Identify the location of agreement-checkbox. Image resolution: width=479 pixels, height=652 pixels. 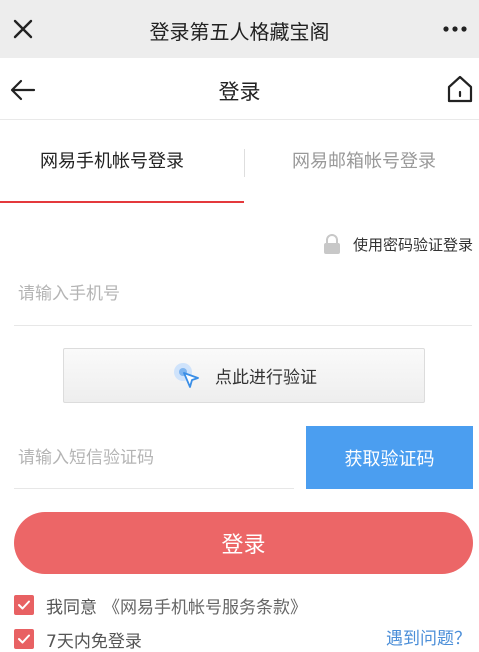
(24, 605).